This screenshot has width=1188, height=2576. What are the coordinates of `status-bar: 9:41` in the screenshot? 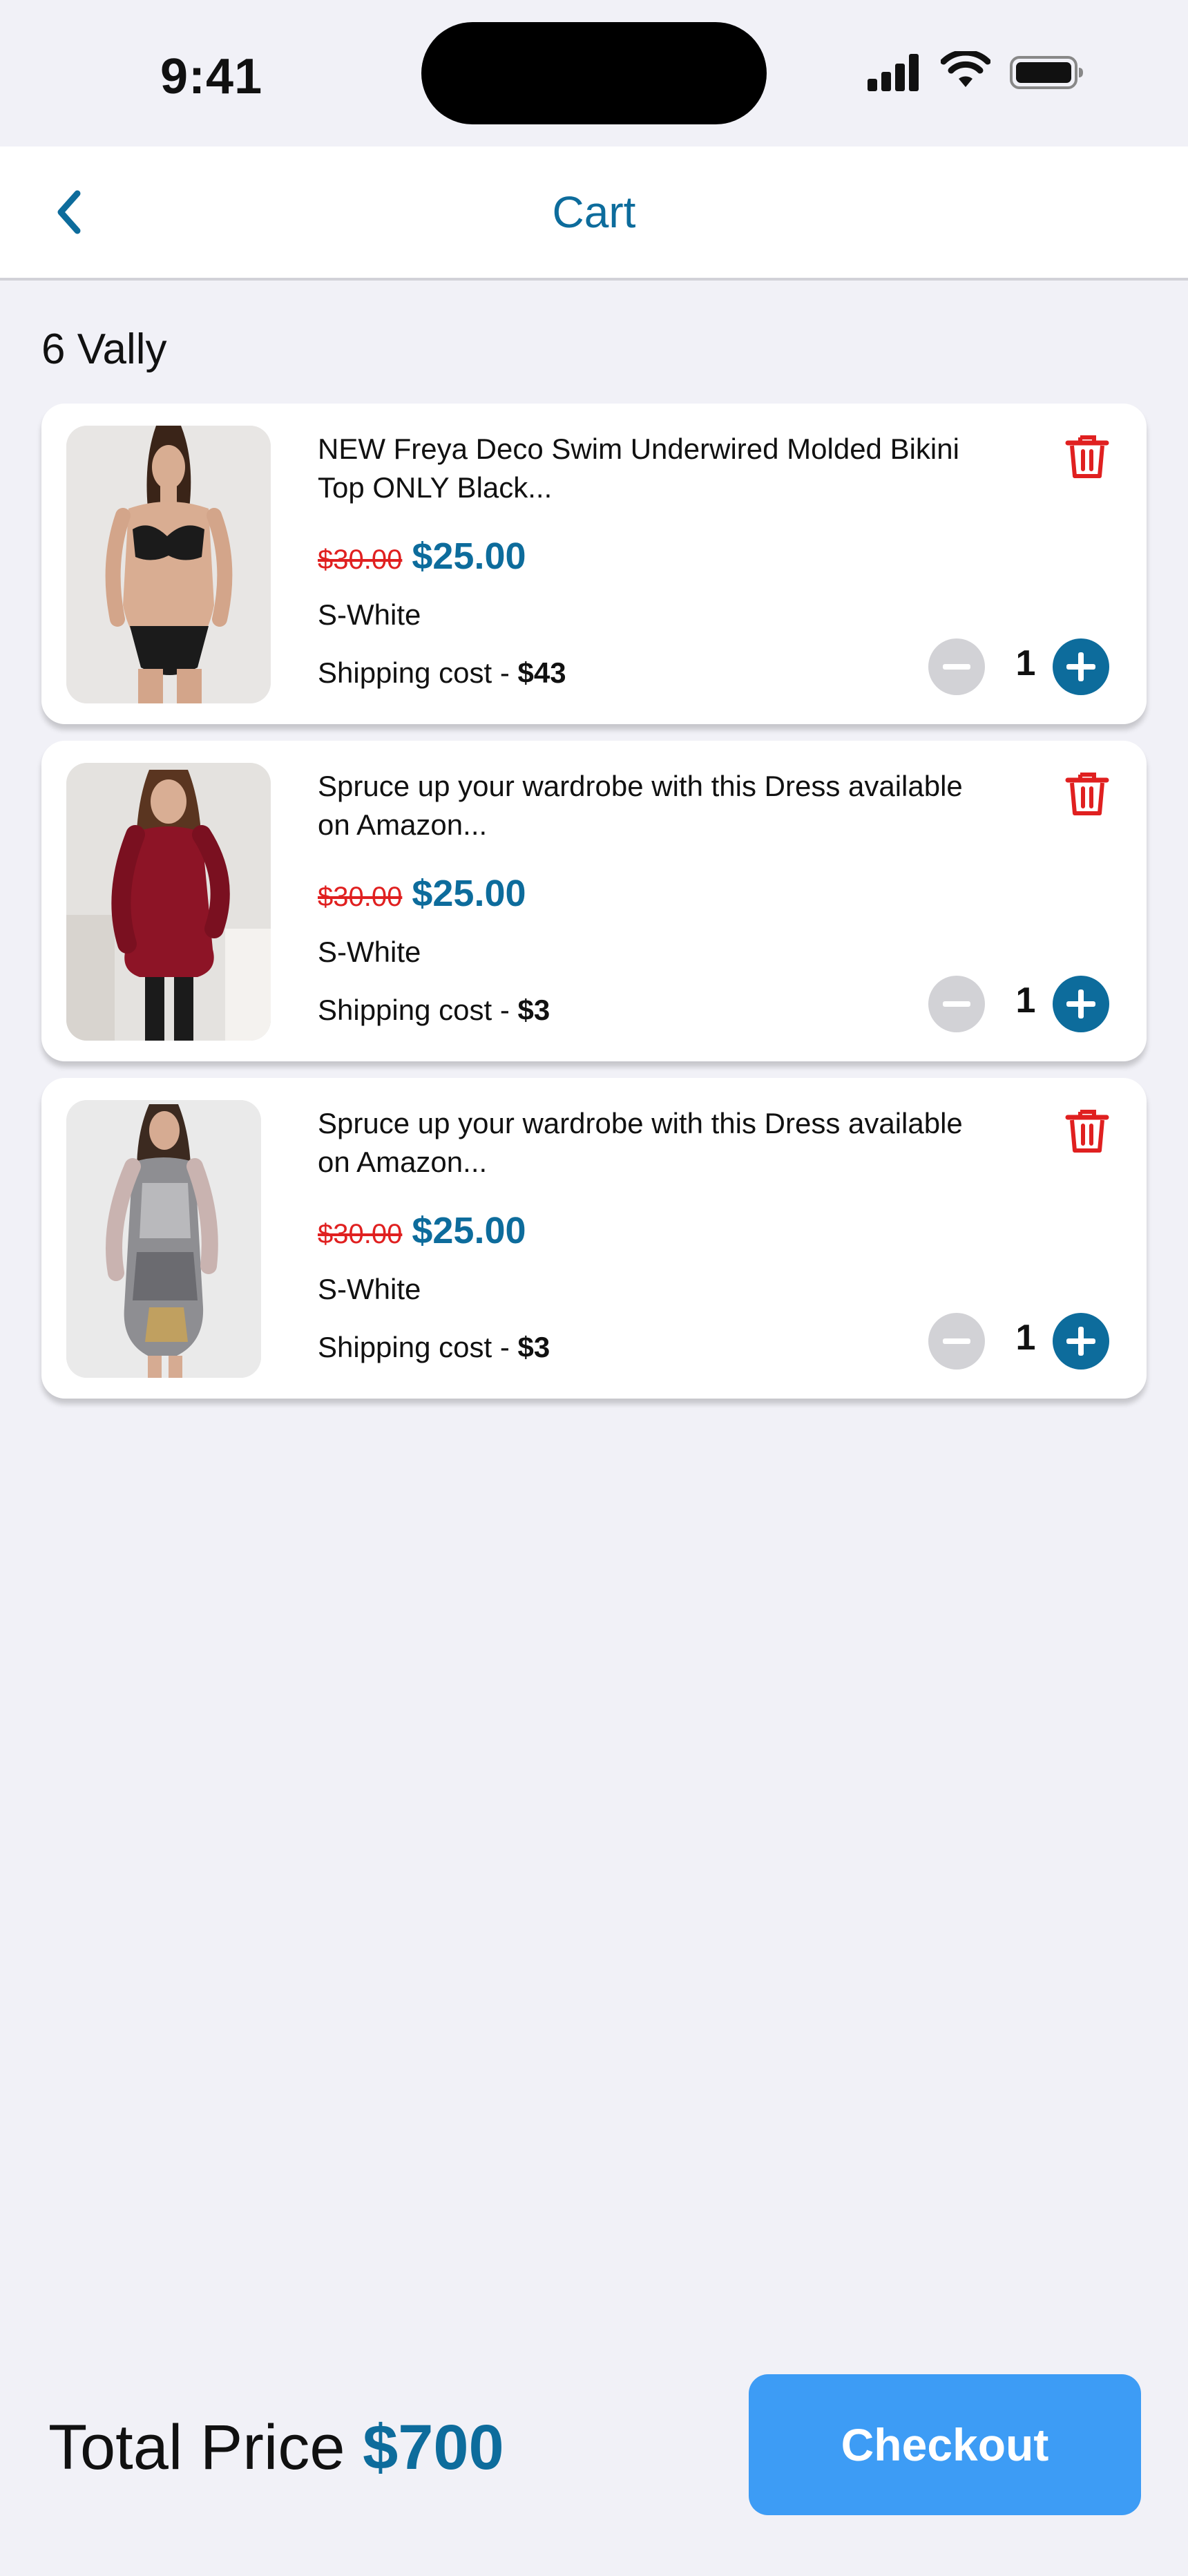 It's located at (594, 73).